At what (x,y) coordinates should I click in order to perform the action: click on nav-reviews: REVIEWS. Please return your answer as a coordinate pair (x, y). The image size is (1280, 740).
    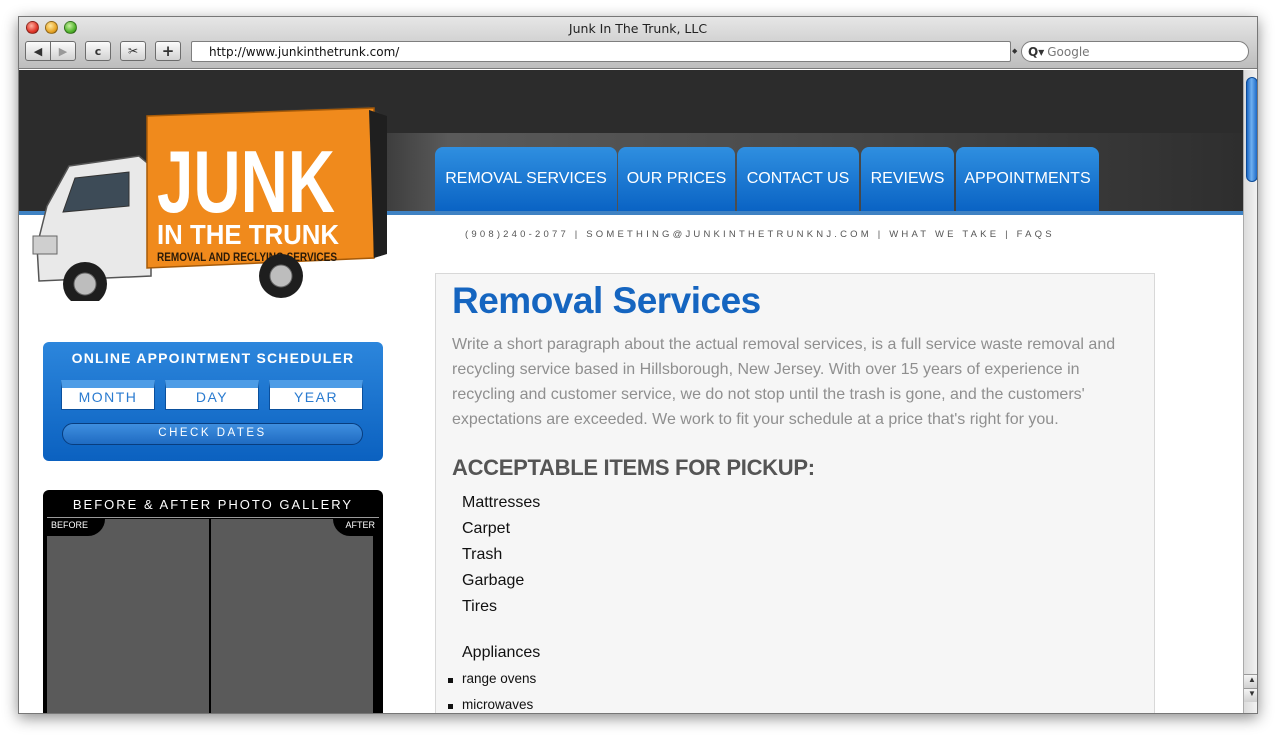
    Looking at the image, I should click on (907, 179).